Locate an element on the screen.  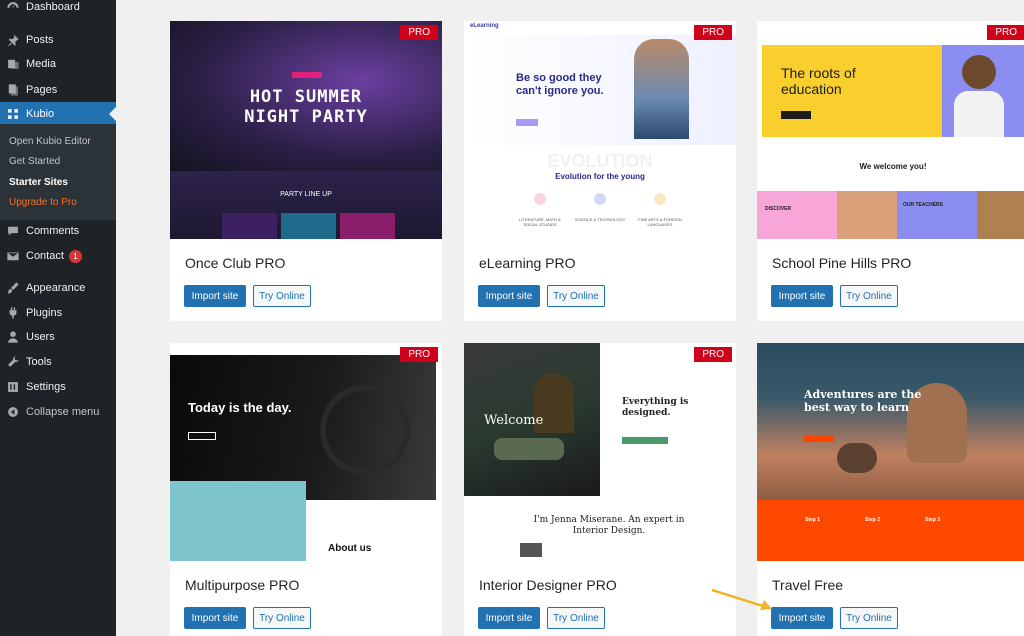
site-title: School Pine Hills PRO is located at coordinates (842, 263).